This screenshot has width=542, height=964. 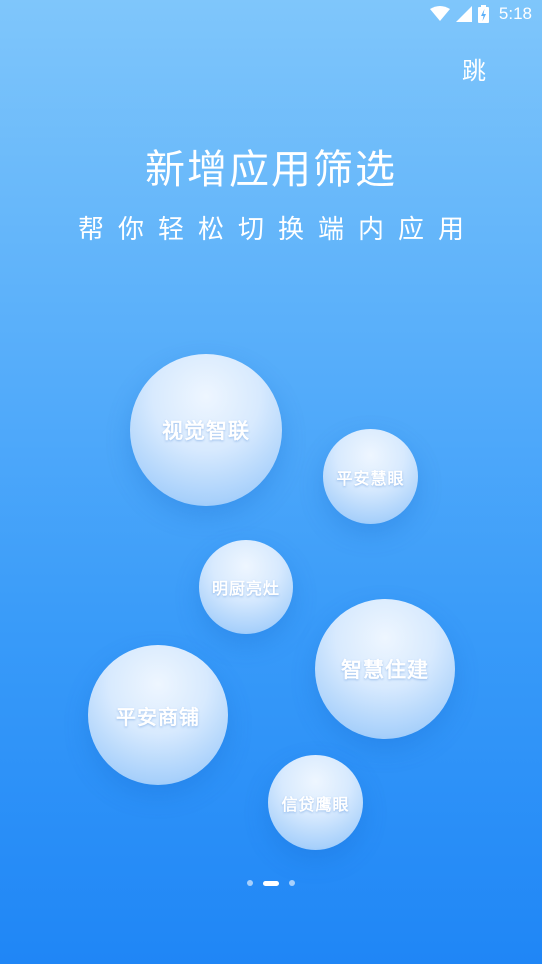 I want to click on app-bubble-label: 智慧住建, so click(x=385, y=670).